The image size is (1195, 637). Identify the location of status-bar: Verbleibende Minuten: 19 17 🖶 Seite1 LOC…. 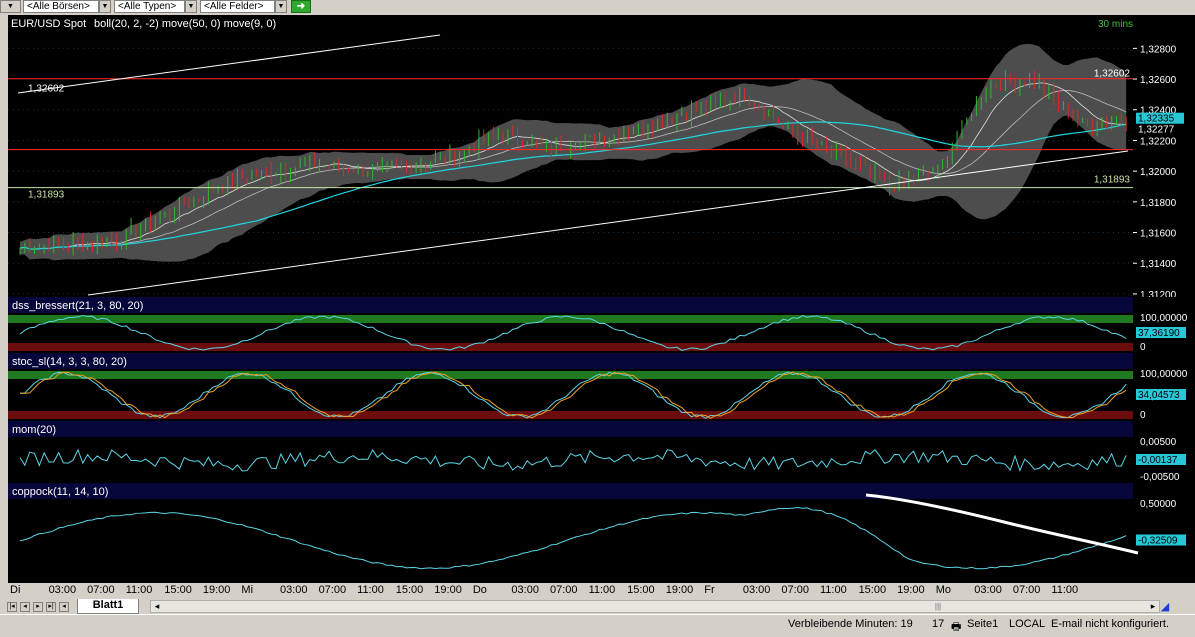
(597, 624).